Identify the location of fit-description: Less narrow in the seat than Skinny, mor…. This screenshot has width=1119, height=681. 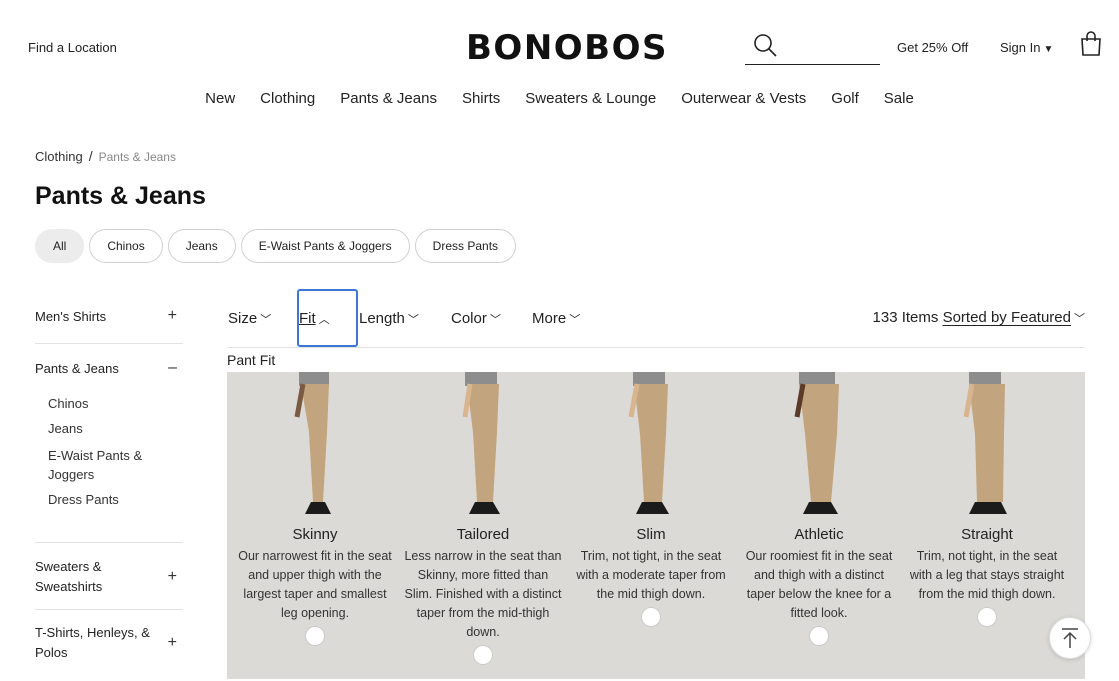
(483, 594).